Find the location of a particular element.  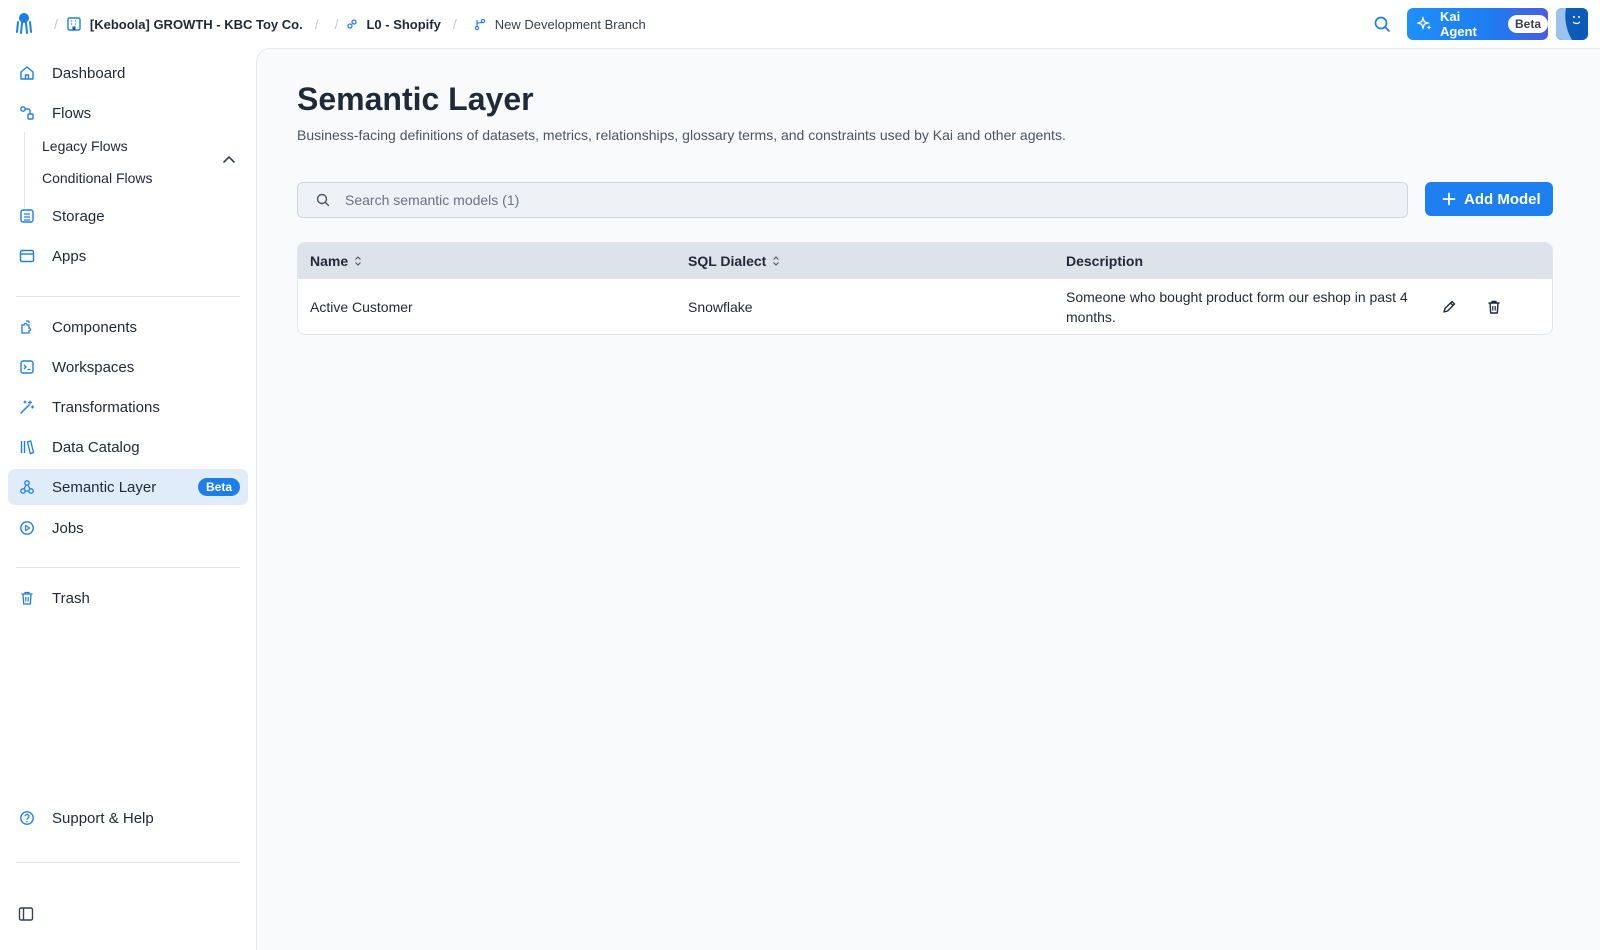

sidebar-label: Flows is located at coordinates (72, 113).